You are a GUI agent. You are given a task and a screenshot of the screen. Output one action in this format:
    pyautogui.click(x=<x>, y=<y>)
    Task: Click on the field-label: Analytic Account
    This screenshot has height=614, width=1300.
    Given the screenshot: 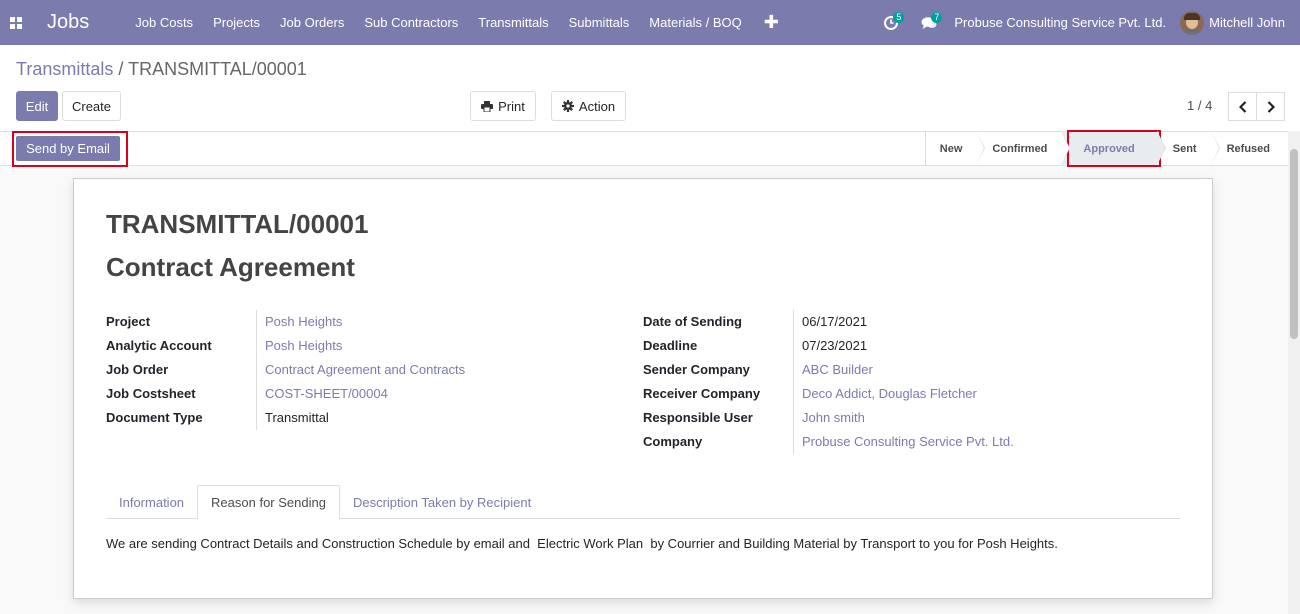 What is the action you would take?
    pyautogui.click(x=159, y=345)
    